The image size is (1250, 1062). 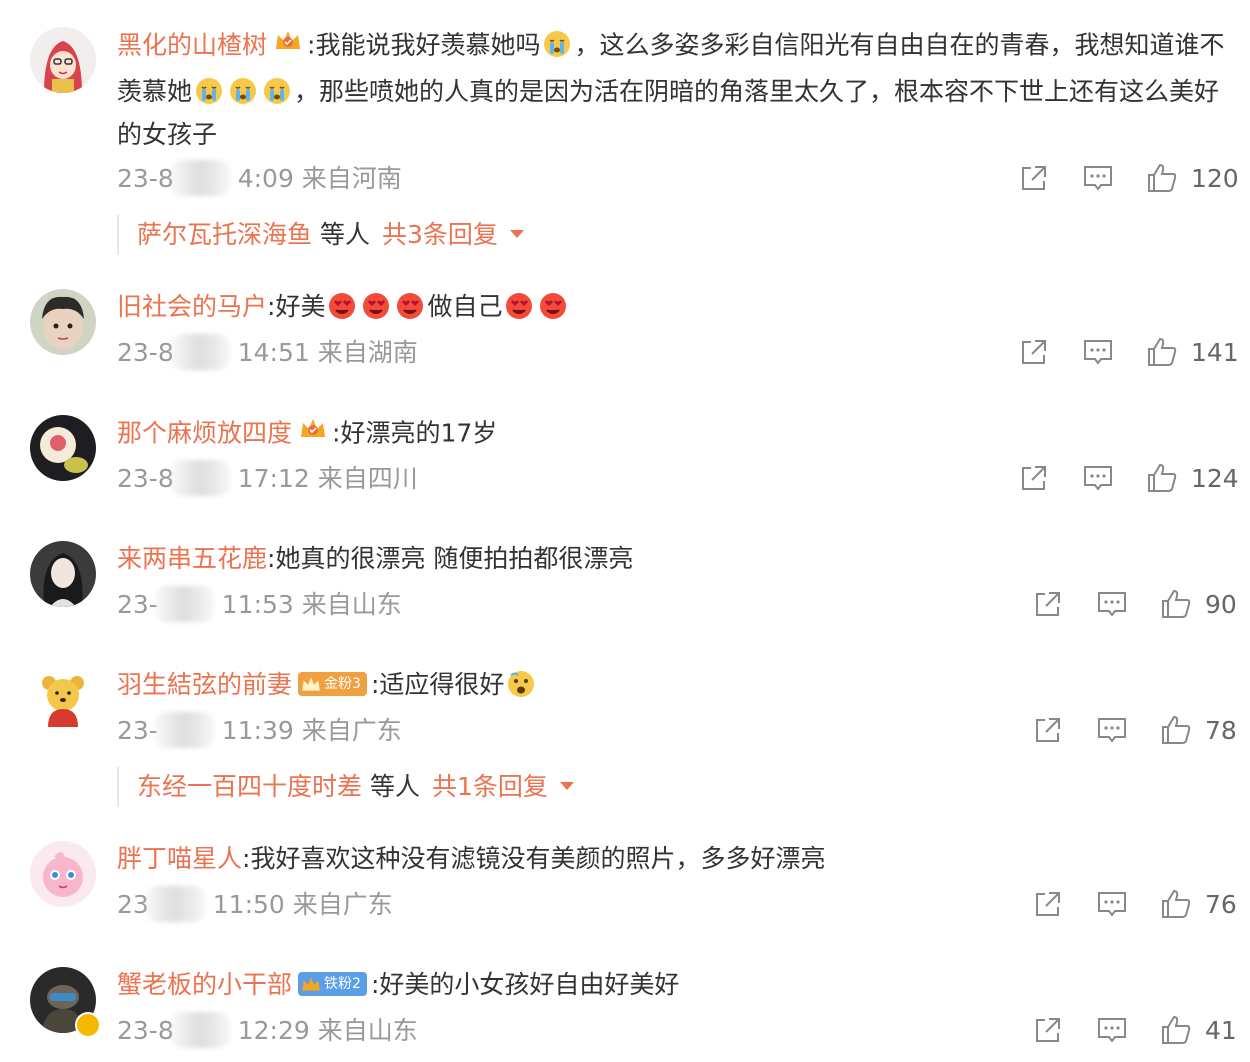 What do you see at coordinates (1221, 604) in the screenshot?
I see `like-count: 90` at bounding box center [1221, 604].